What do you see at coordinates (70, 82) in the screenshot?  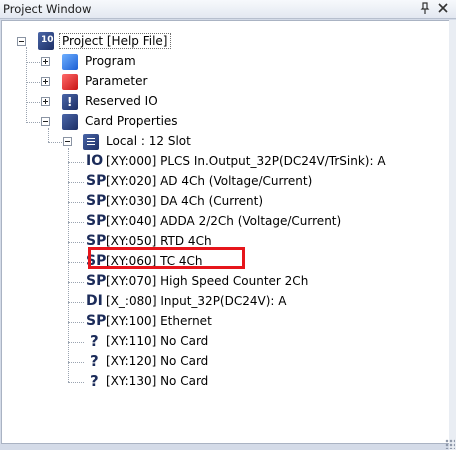 I see `parameter-icon` at bounding box center [70, 82].